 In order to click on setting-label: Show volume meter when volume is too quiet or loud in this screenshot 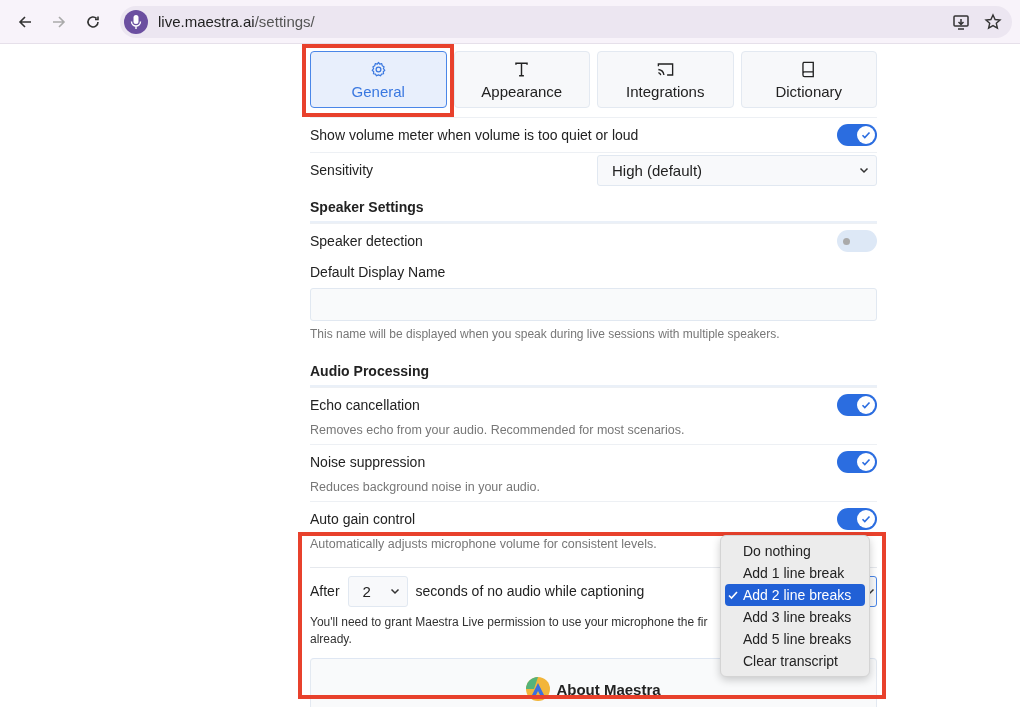, I will do `click(474, 135)`.